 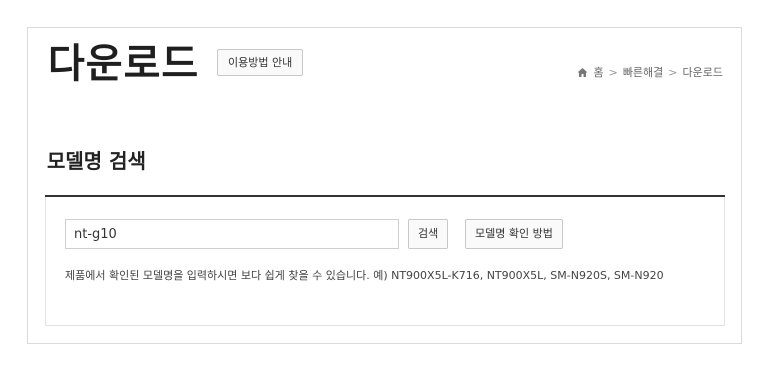 What do you see at coordinates (703, 72) in the screenshot?
I see `breadcrumb-download: 다운로드` at bounding box center [703, 72].